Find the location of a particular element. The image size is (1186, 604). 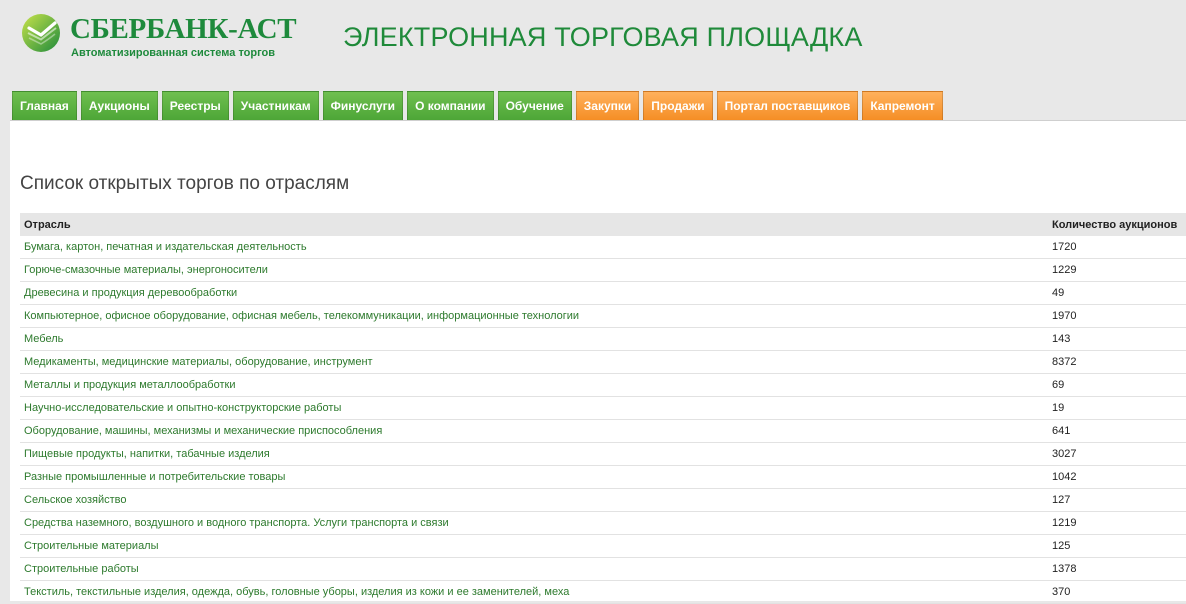

table-row: Строительные материалы 125 is located at coordinates (603, 546).